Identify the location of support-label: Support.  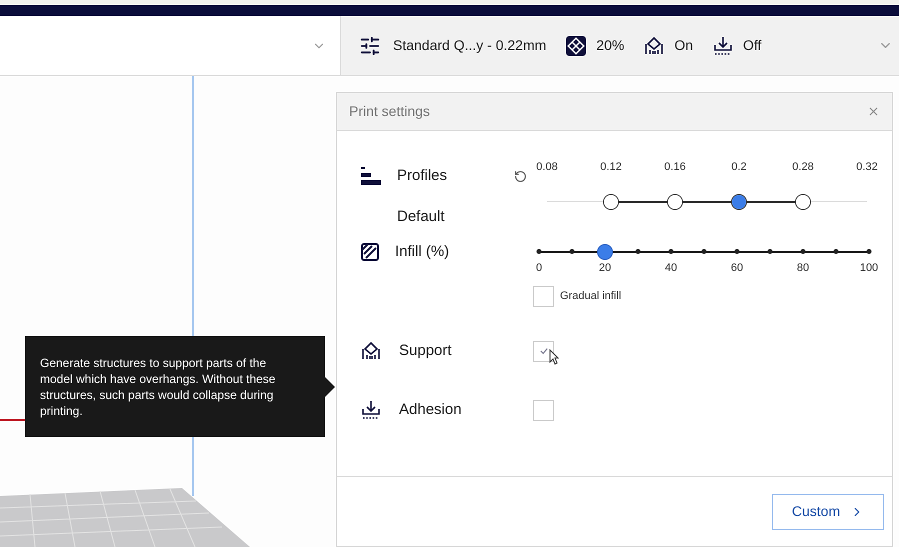
(425, 350).